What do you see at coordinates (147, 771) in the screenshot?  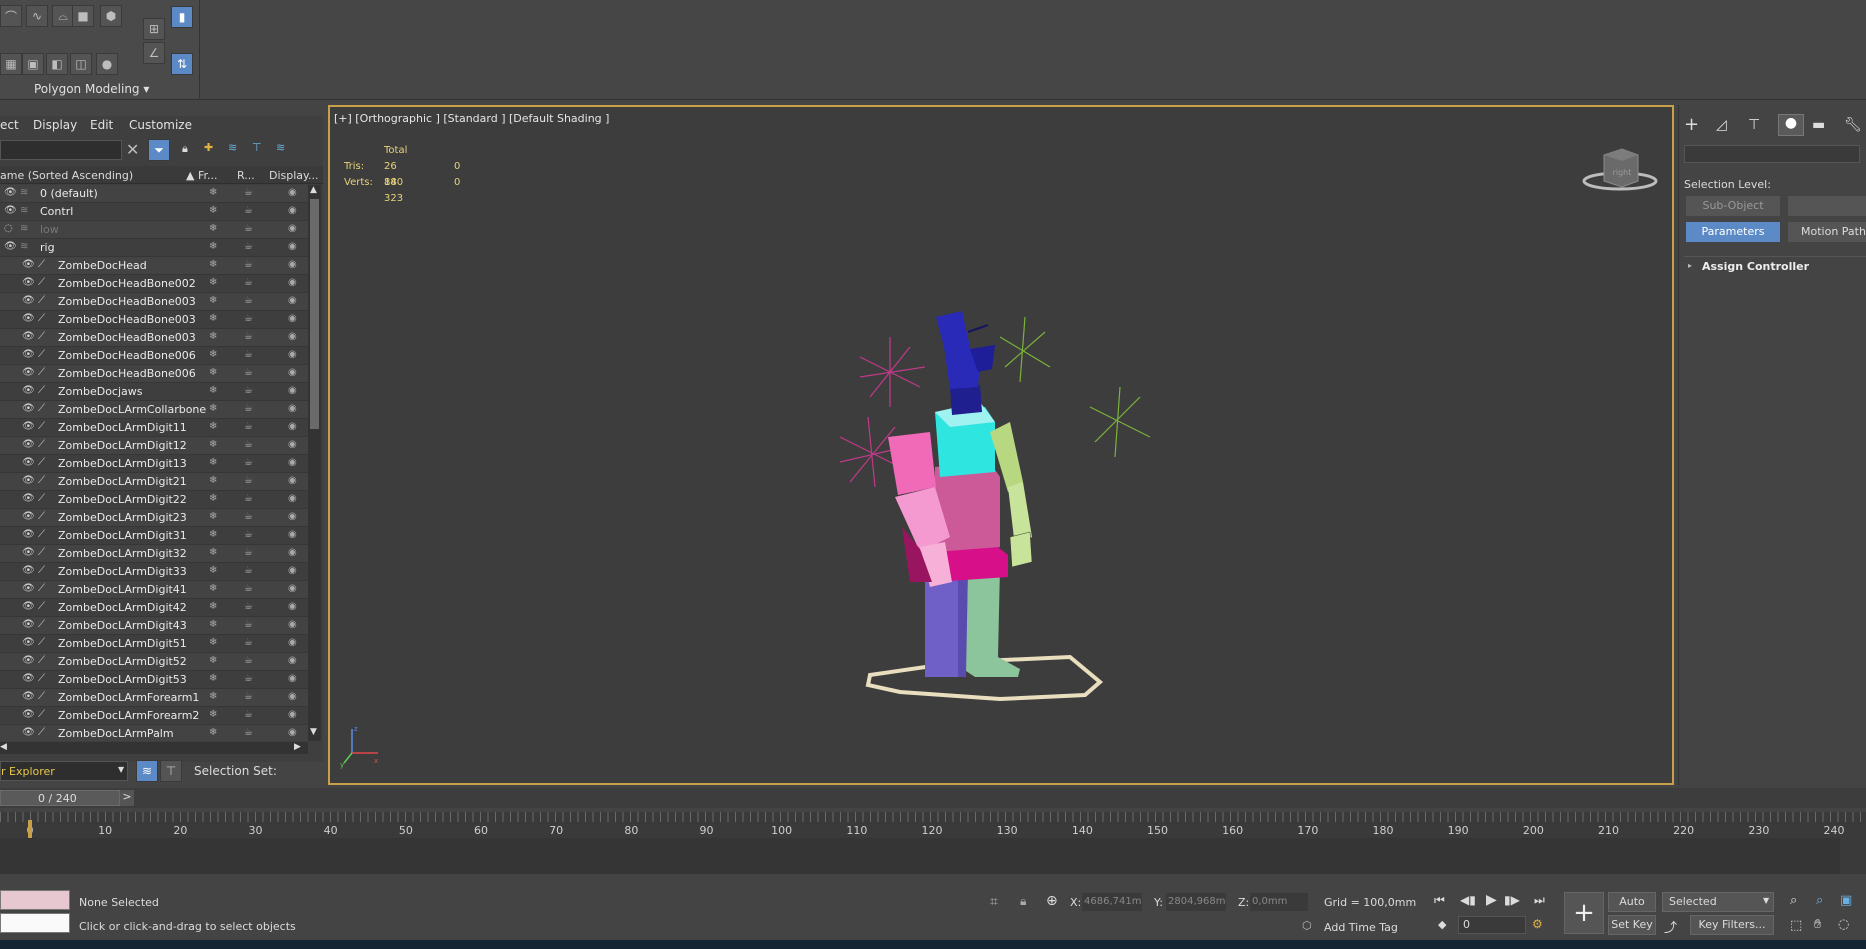 I see `sort-by-layer-icon: ≋` at bounding box center [147, 771].